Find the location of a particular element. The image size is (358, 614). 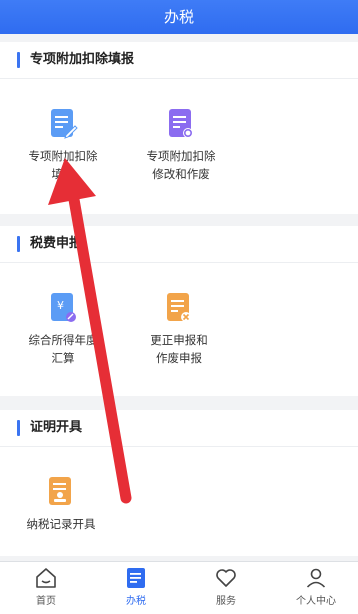

document-edit-icon is located at coordinates (64, 124).